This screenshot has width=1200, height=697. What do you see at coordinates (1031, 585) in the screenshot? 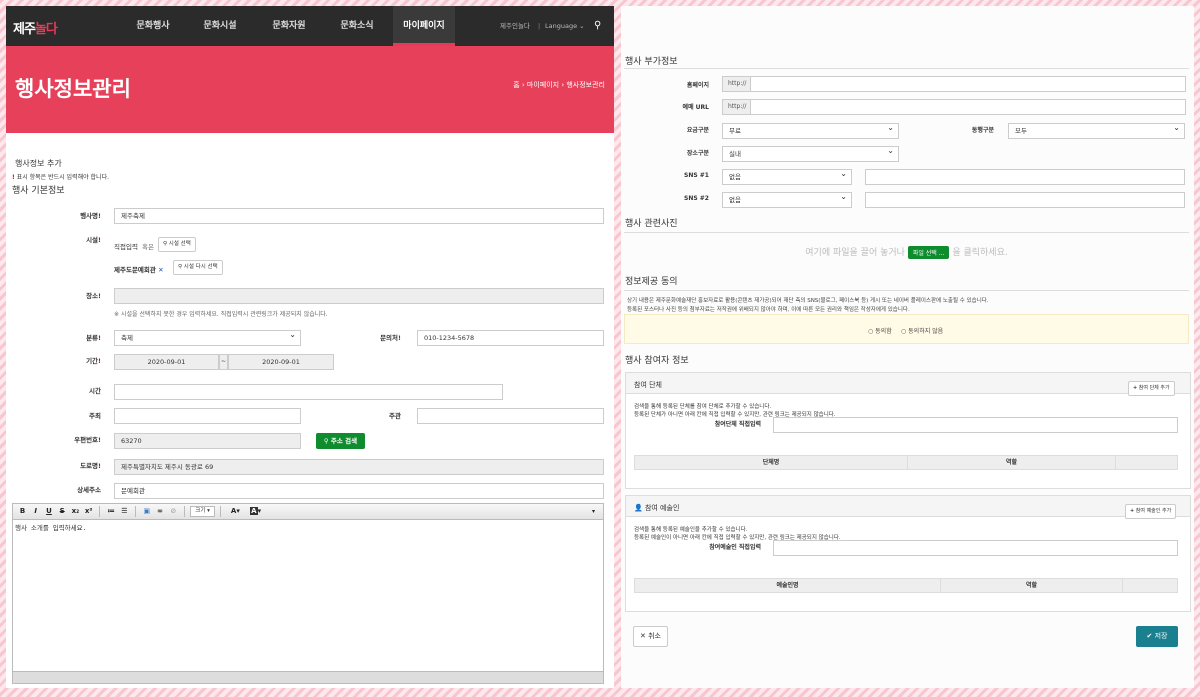
I see `artist-col-role: 역할` at bounding box center [1031, 585].